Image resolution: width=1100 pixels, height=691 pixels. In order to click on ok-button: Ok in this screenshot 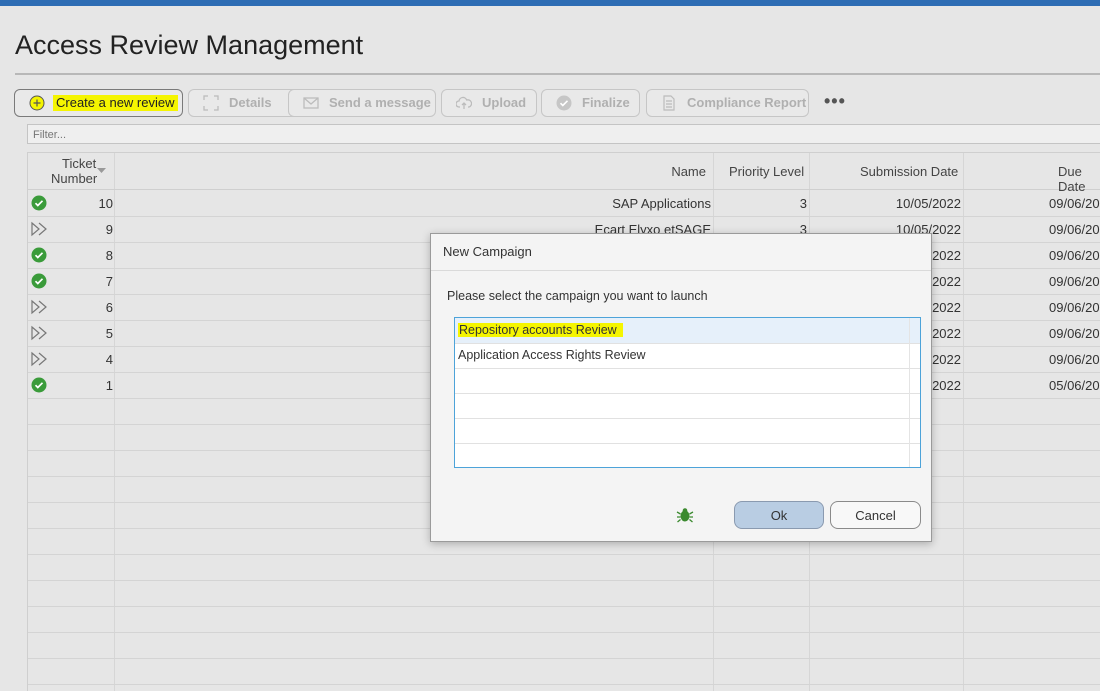, I will do `click(779, 515)`.